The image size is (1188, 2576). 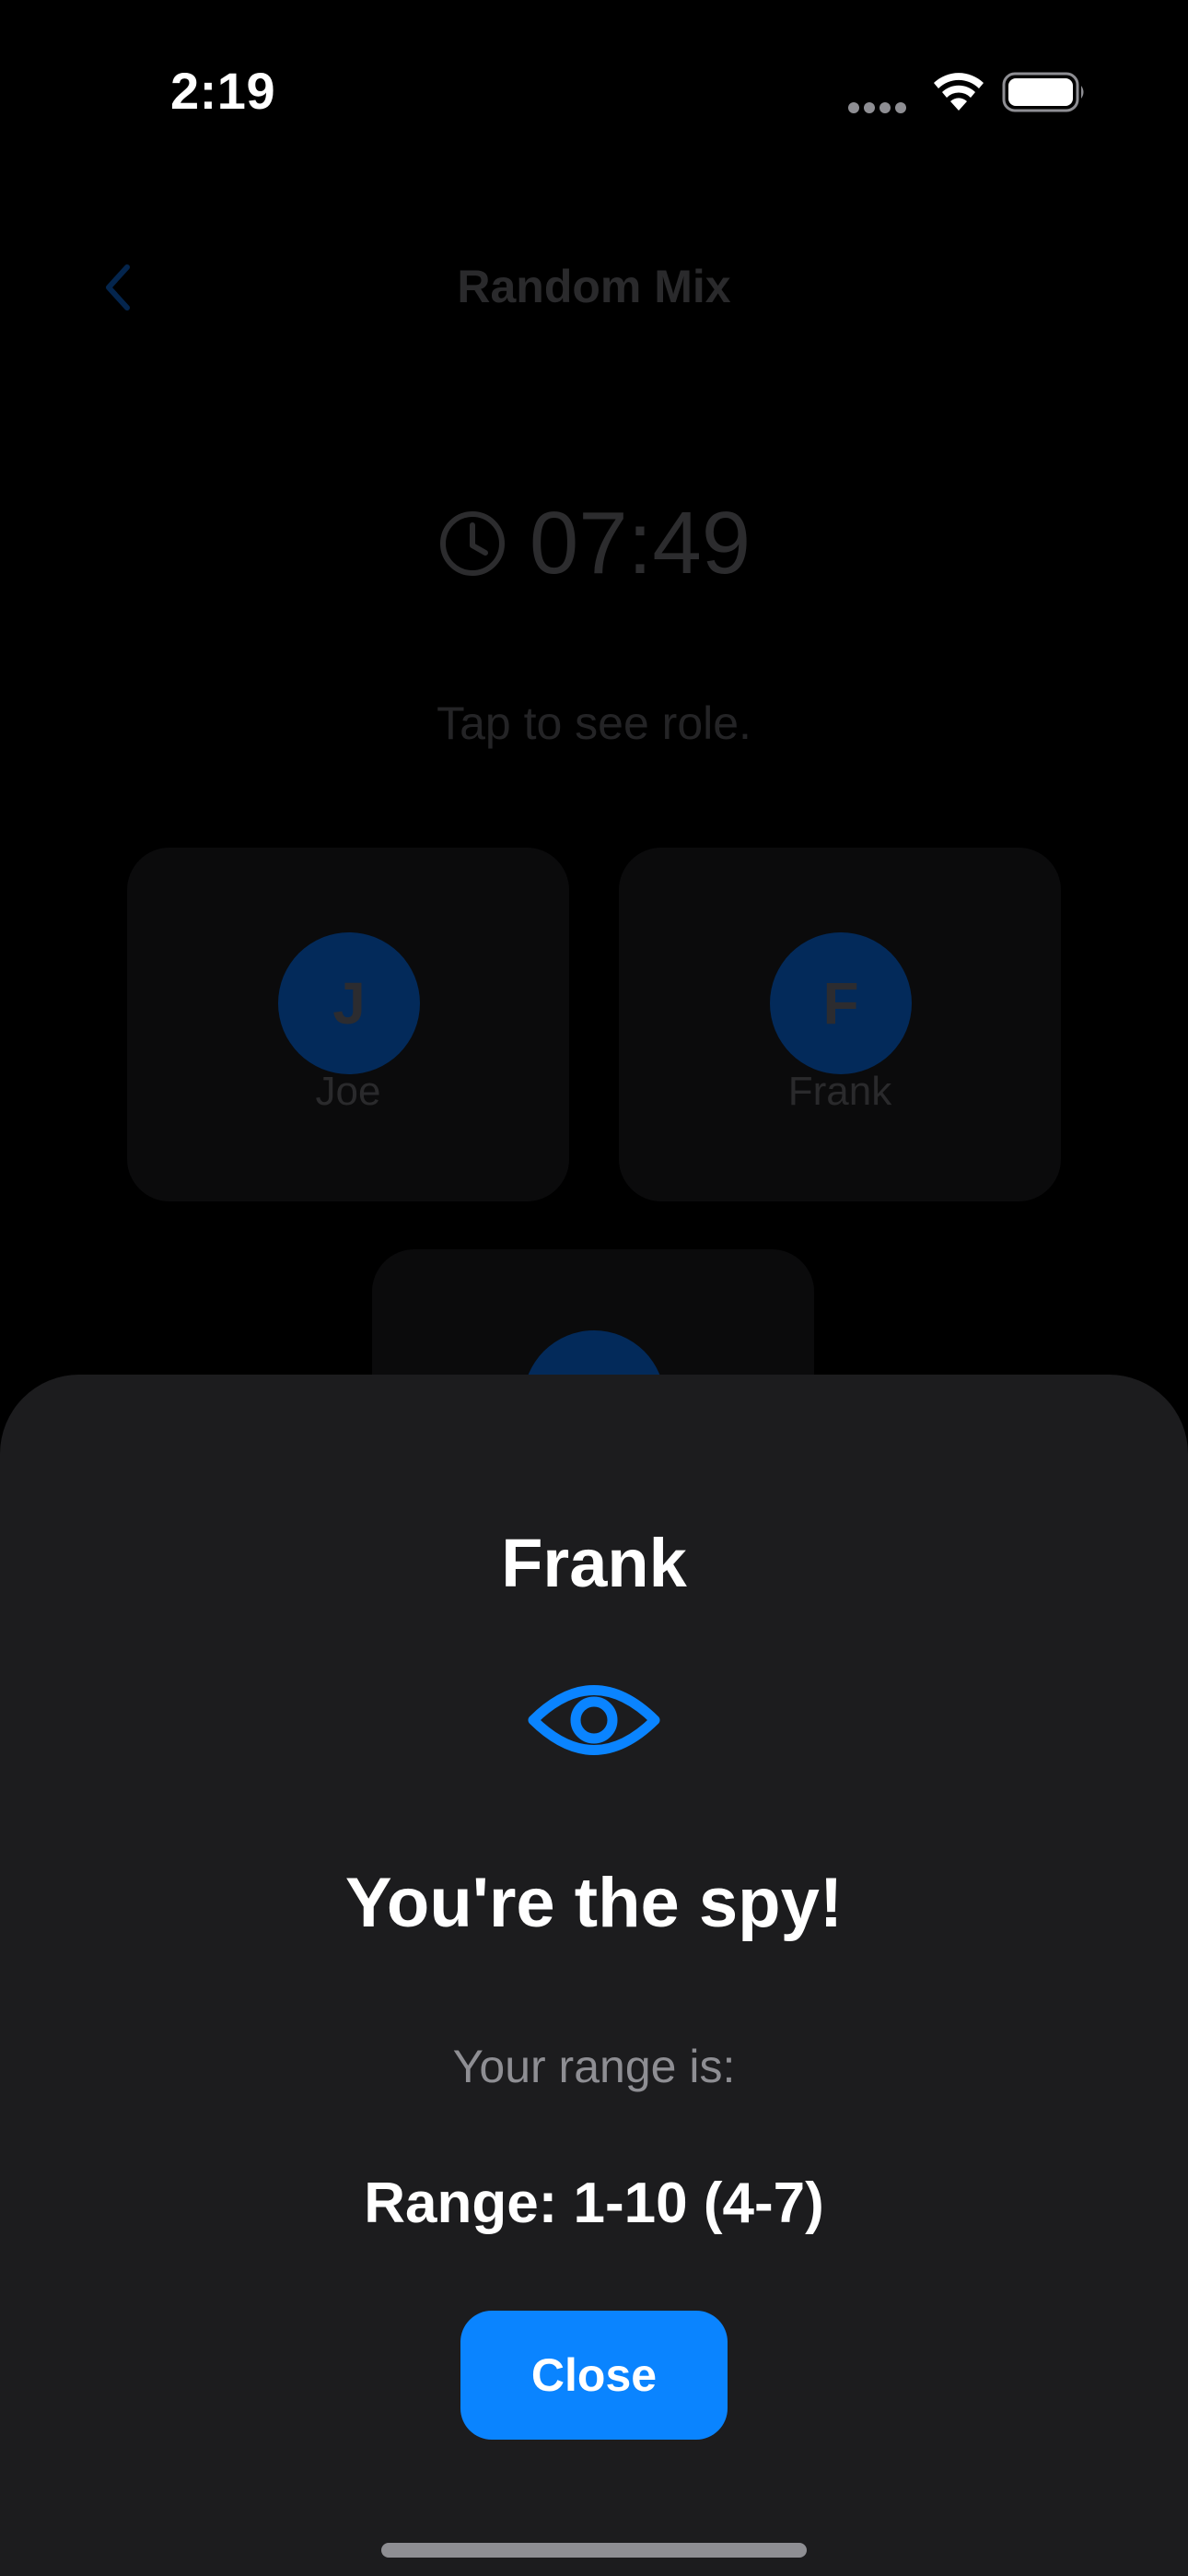 I want to click on battery-icon, so click(x=1043, y=92).